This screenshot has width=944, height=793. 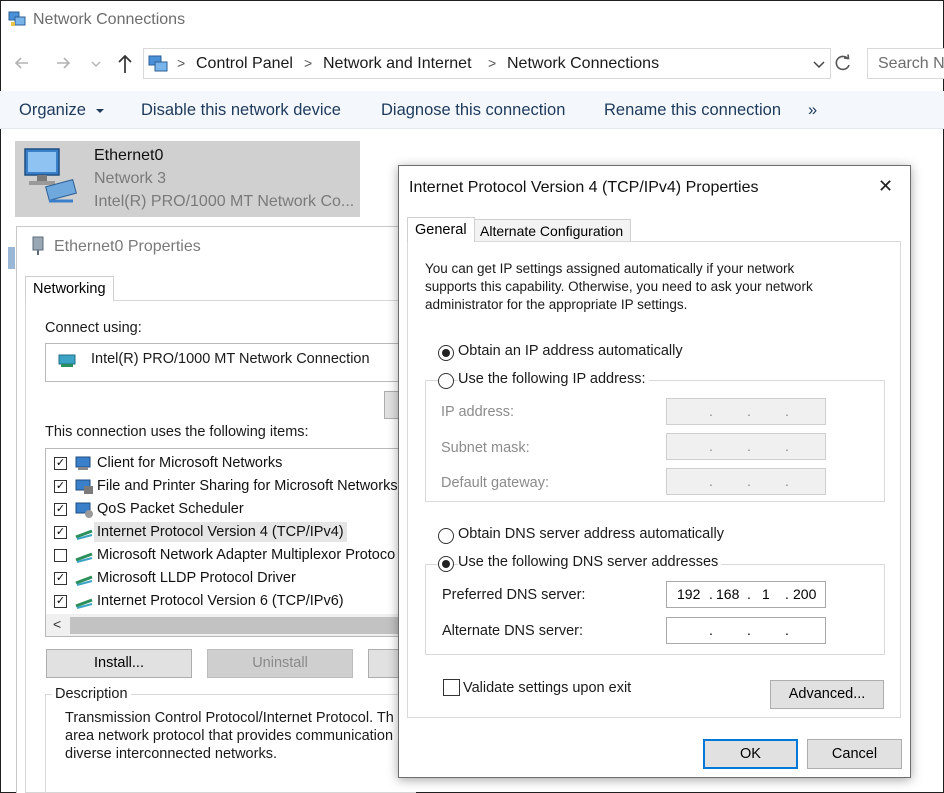 What do you see at coordinates (57, 624) in the screenshot?
I see `scroll-left-arrow-icon: <` at bounding box center [57, 624].